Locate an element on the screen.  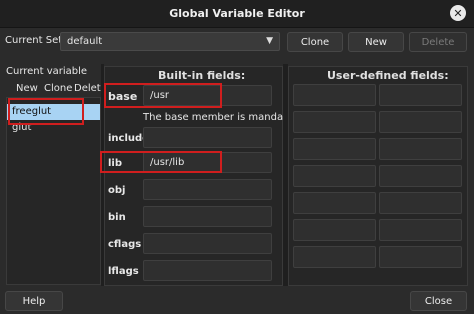
highlight-base is located at coordinates (163, 95).